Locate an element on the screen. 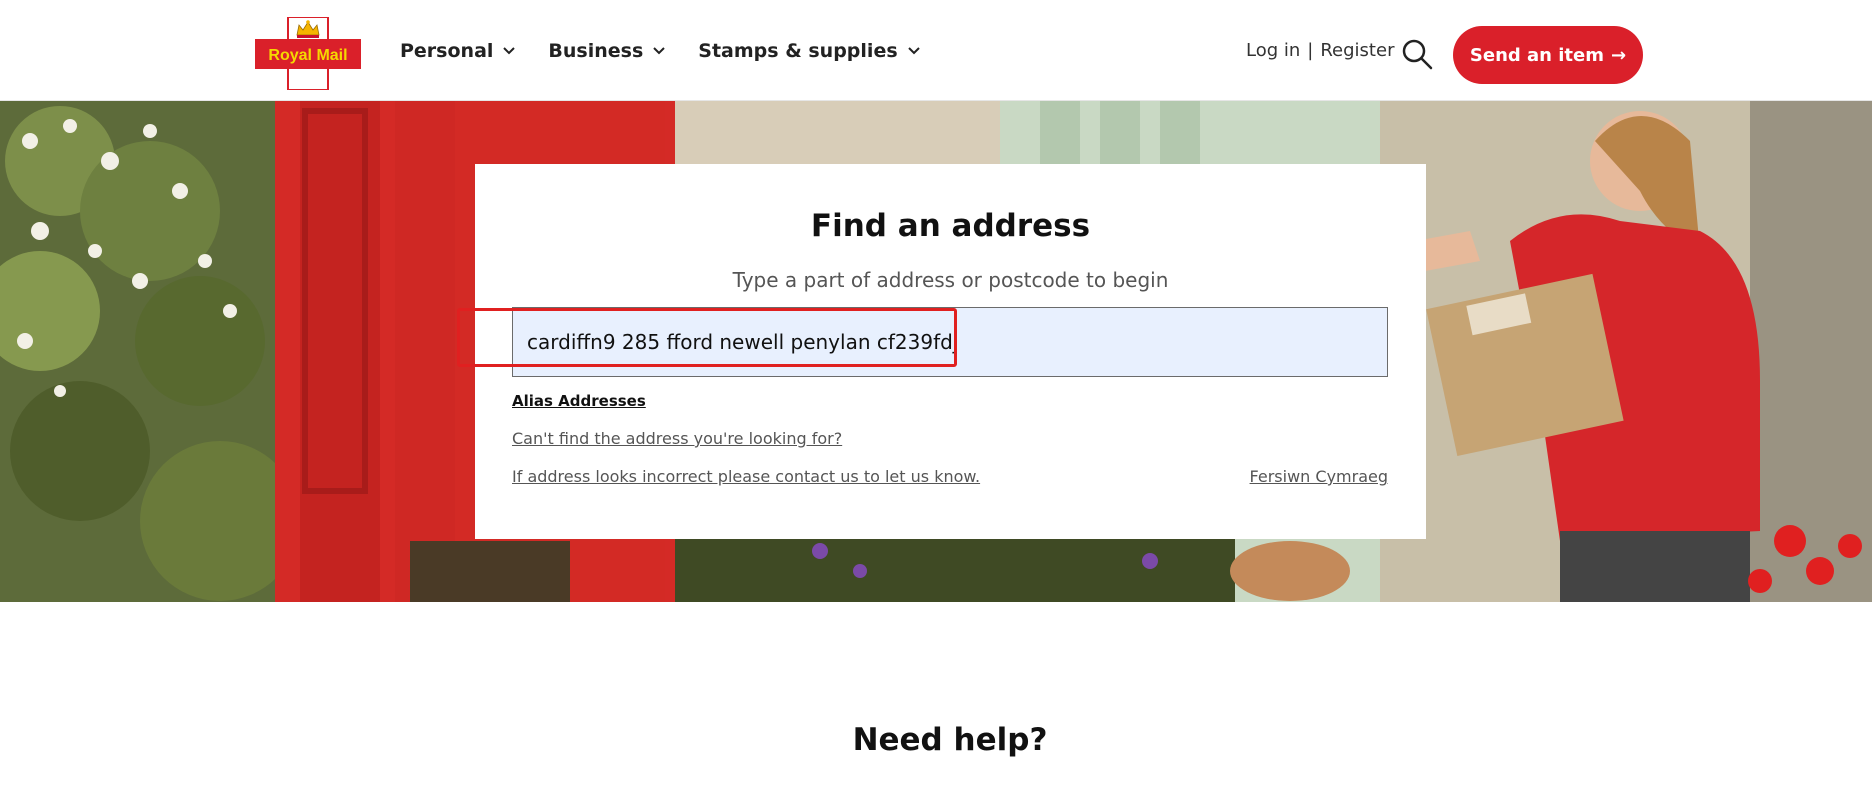 This screenshot has width=1872, height=806. nav-business-label: Business is located at coordinates (596, 50).